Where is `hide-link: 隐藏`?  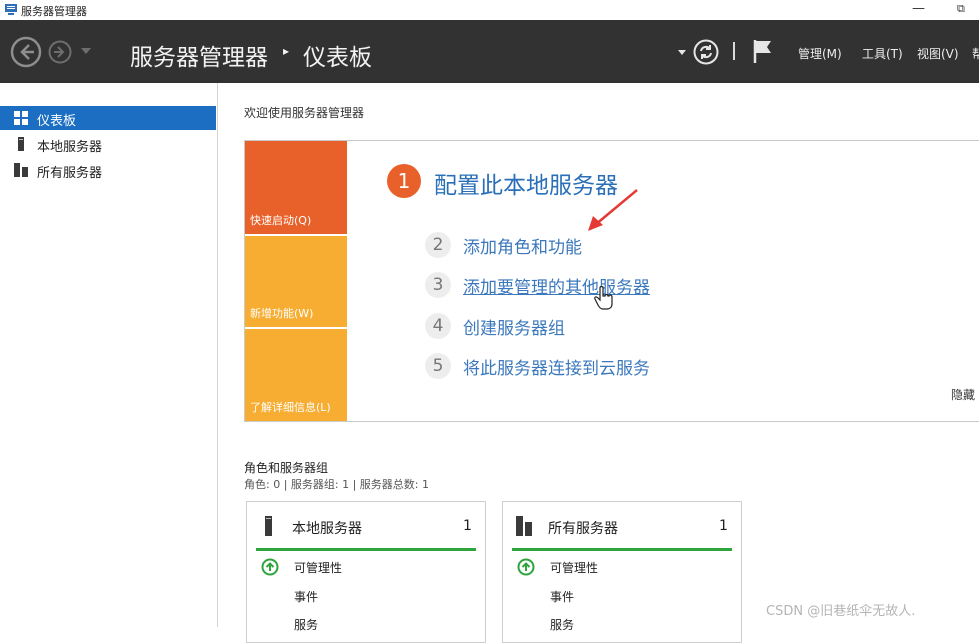
hide-link: 隐藏 is located at coordinates (963, 394).